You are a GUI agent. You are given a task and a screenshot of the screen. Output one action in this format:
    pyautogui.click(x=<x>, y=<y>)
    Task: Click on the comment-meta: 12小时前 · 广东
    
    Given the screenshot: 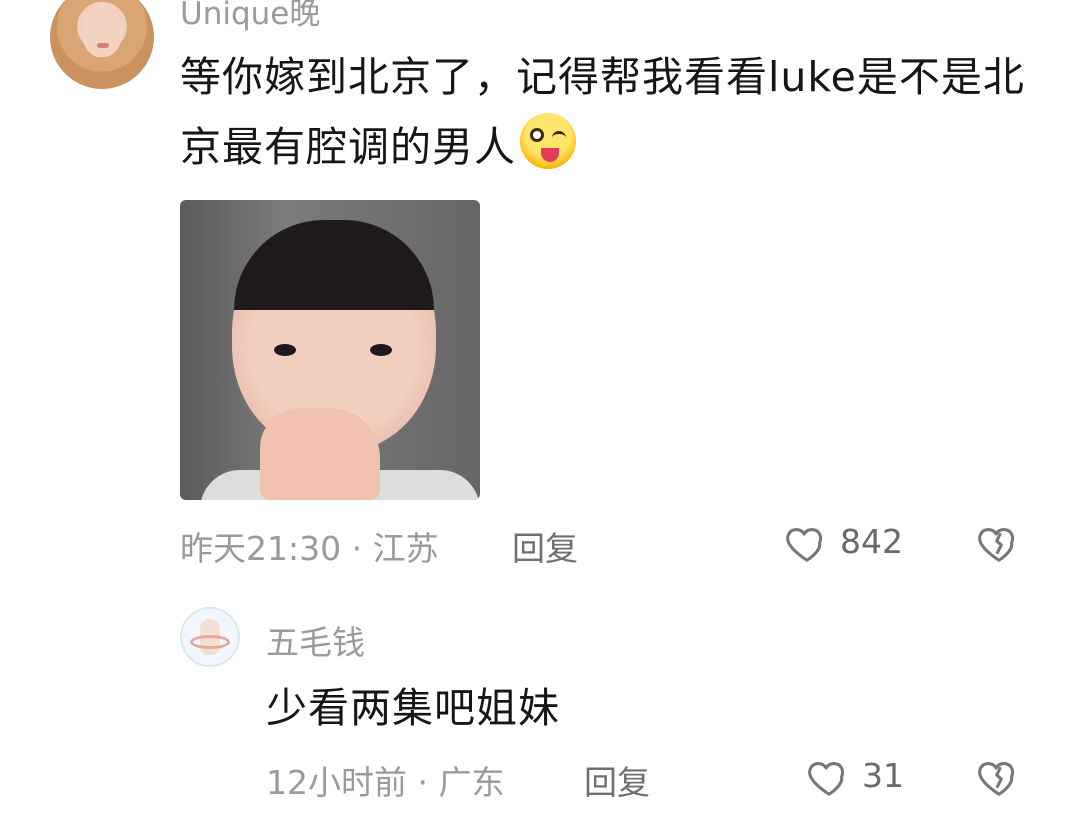 What is the action you would take?
    pyautogui.click(x=385, y=780)
    